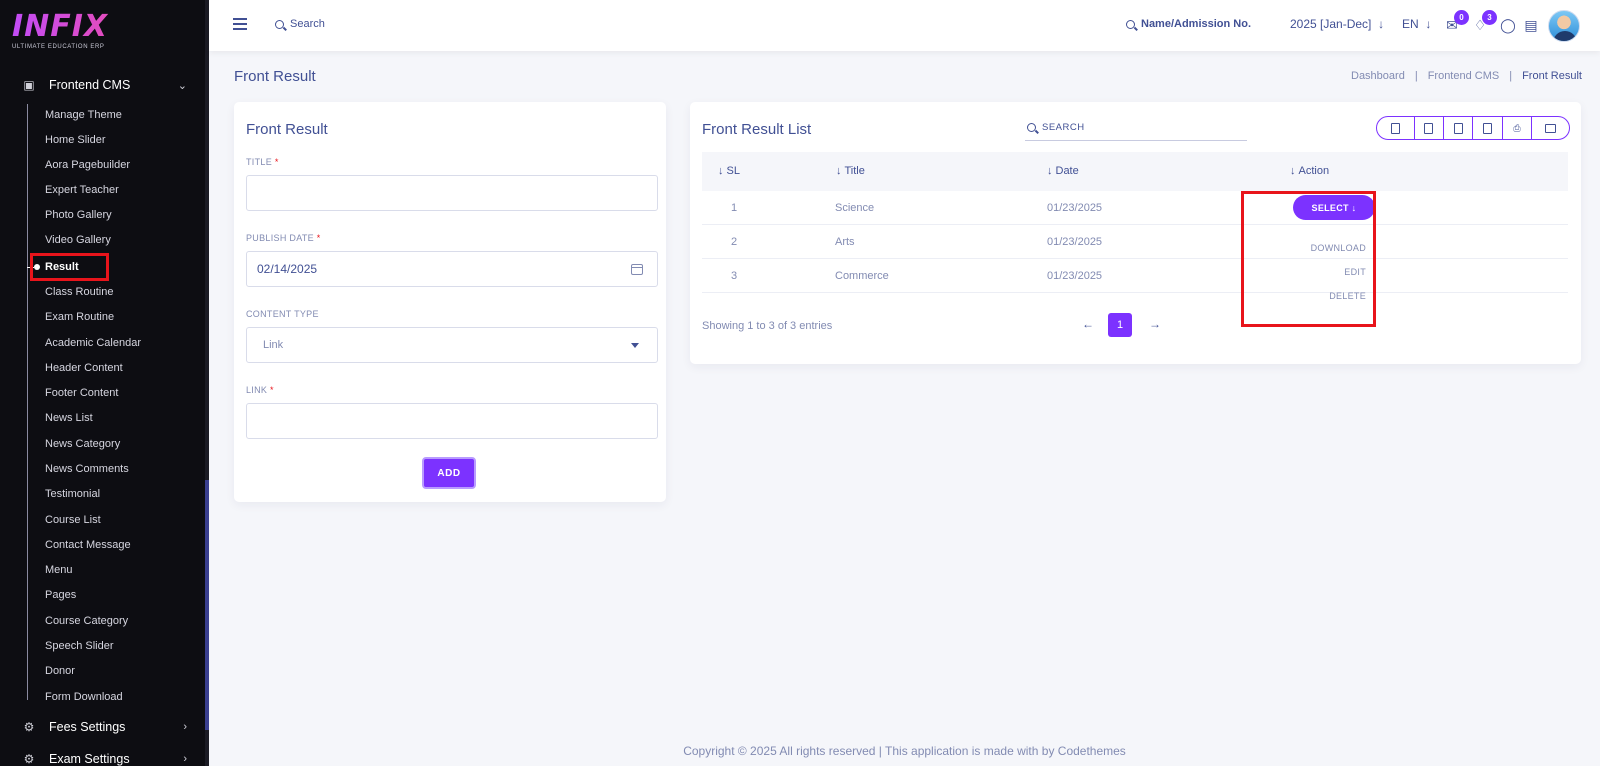  I want to click on sidebar-group-label: Frontend CMS, so click(90, 85).